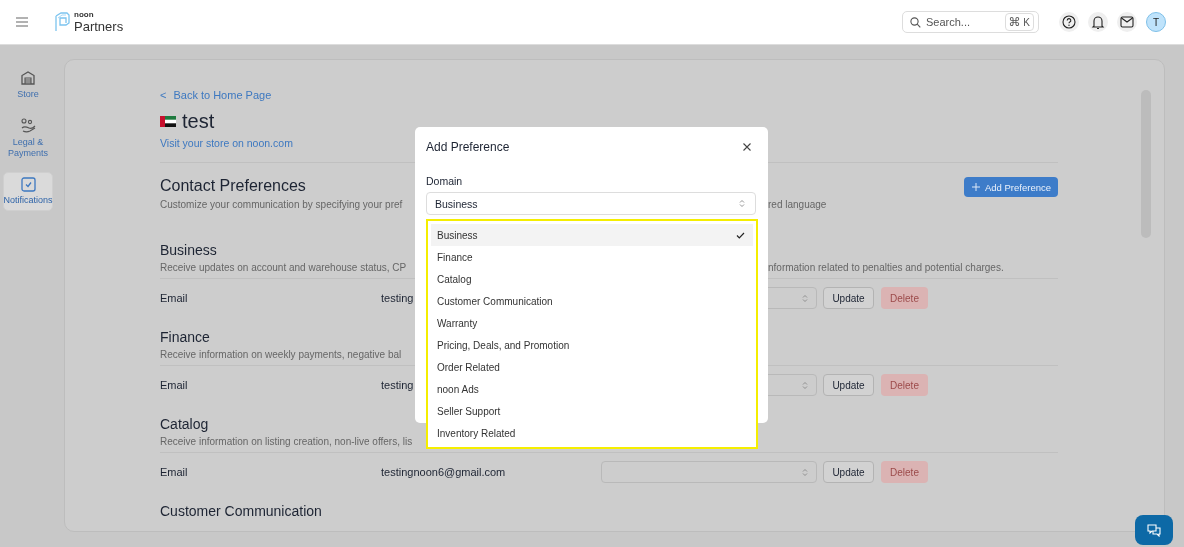  What do you see at coordinates (1019, 22) in the screenshot?
I see `shortcut-hint: ⌘ K` at bounding box center [1019, 22].